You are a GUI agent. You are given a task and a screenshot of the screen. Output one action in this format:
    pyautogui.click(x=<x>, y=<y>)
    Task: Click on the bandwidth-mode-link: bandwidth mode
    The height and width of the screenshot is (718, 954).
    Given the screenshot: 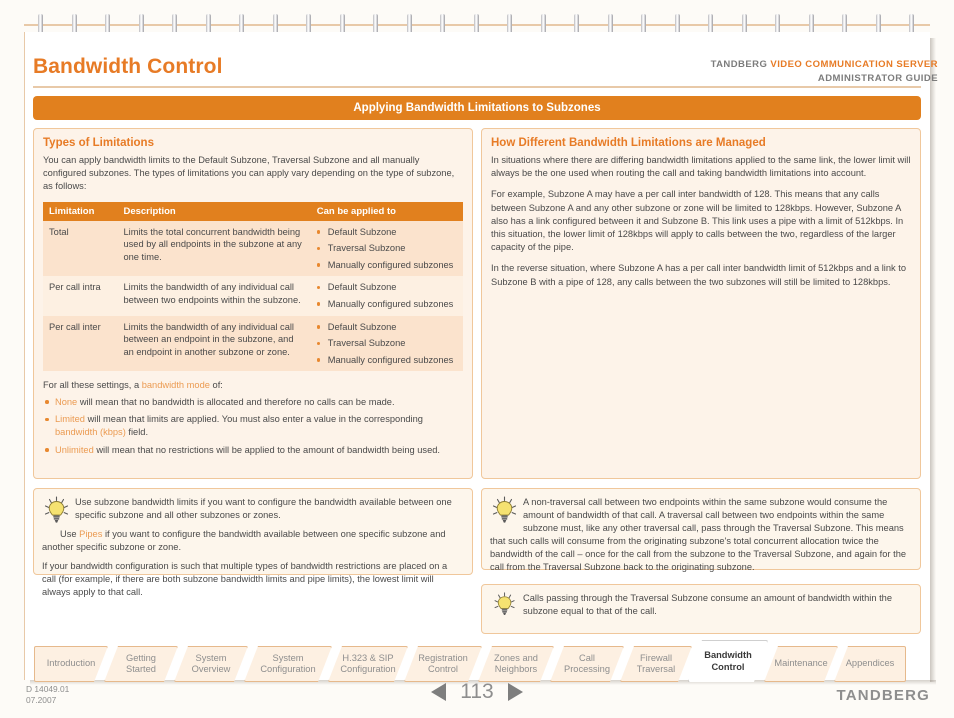 What is the action you would take?
    pyautogui.click(x=176, y=385)
    